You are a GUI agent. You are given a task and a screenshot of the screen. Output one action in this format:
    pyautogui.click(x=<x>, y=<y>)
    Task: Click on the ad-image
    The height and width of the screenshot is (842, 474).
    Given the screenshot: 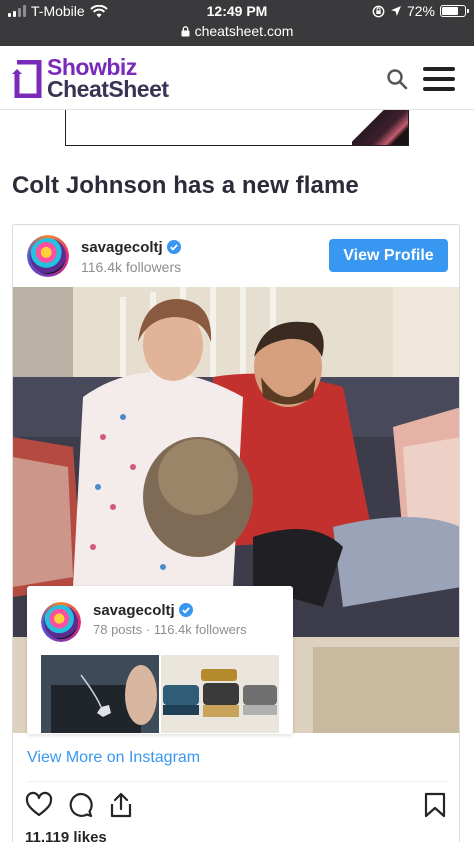 What is the action you would take?
    pyautogui.click(x=380, y=127)
    